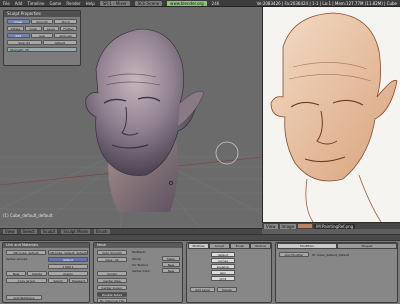 The height and width of the screenshot is (304, 400). I want to click on vertex-color-label: Vertex Color, so click(141, 271).